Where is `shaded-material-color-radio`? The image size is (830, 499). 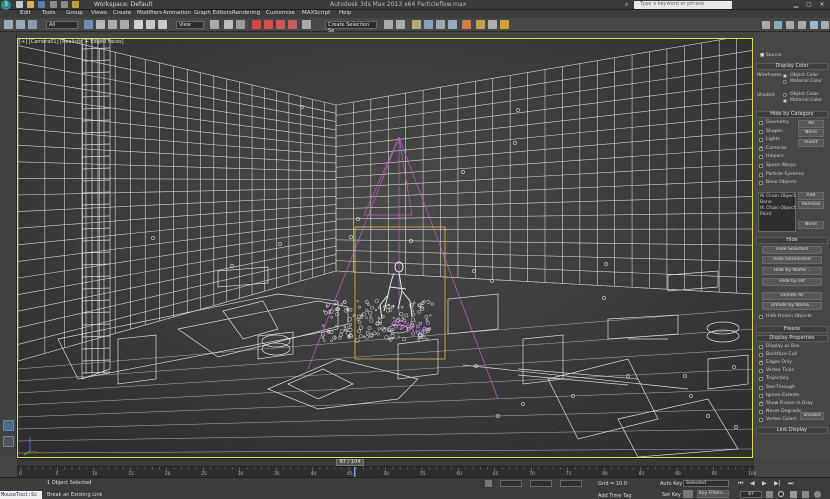
shaded-material-color-radio is located at coordinates (785, 101).